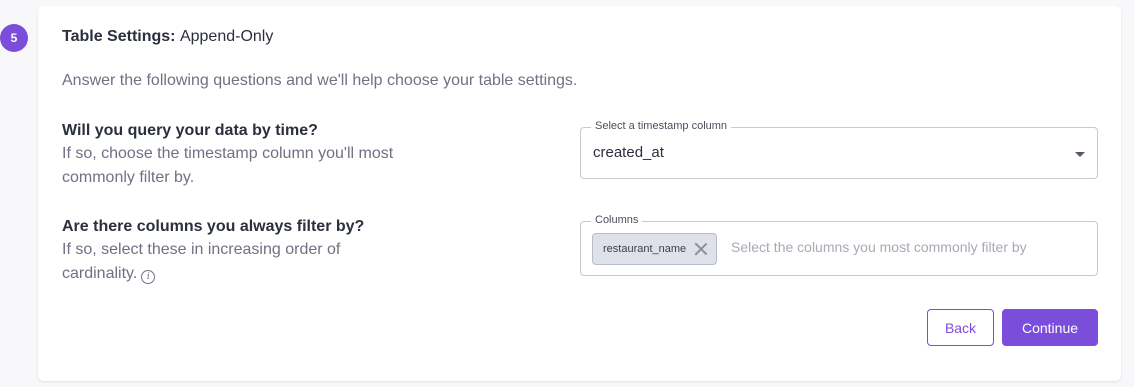 The width and height of the screenshot is (1134, 387). I want to click on step-number: 5, so click(14, 38).